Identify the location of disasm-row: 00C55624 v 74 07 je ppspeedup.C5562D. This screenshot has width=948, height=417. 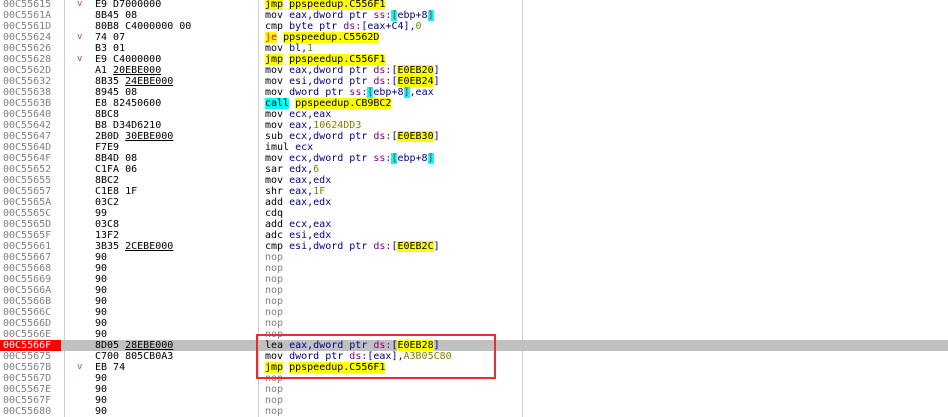
(474, 37).